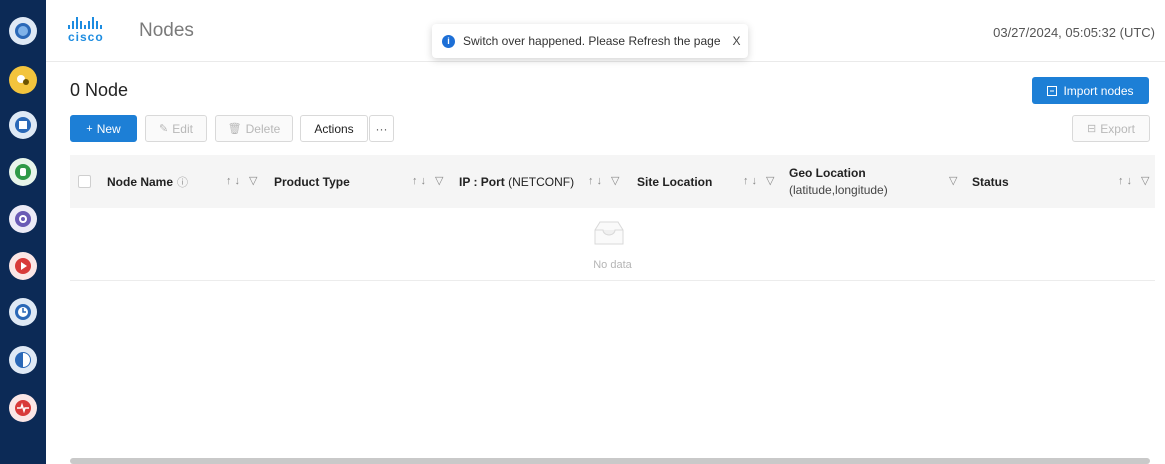 The width and height of the screenshot is (1165, 464). What do you see at coordinates (95, 22) in the screenshot?
I see `cisco-logo-bars` at bounding box center [95, 22].